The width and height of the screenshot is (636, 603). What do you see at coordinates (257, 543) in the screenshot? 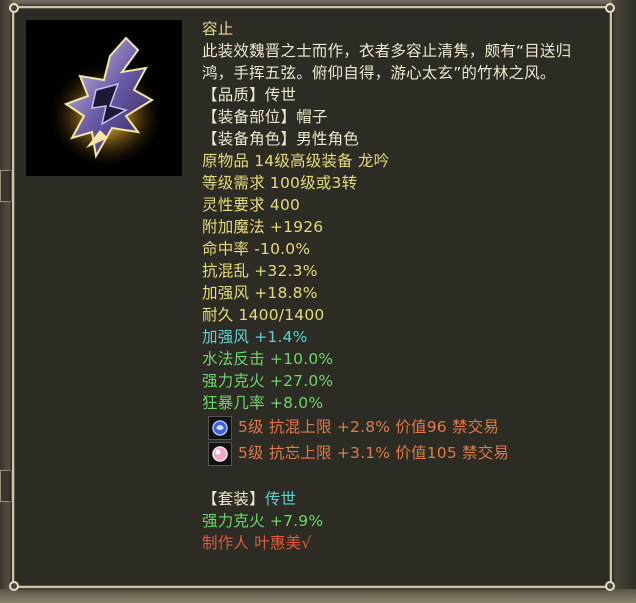
I see `maker-line: 制作人 叶惠美√` at bounding box center [257, 543].